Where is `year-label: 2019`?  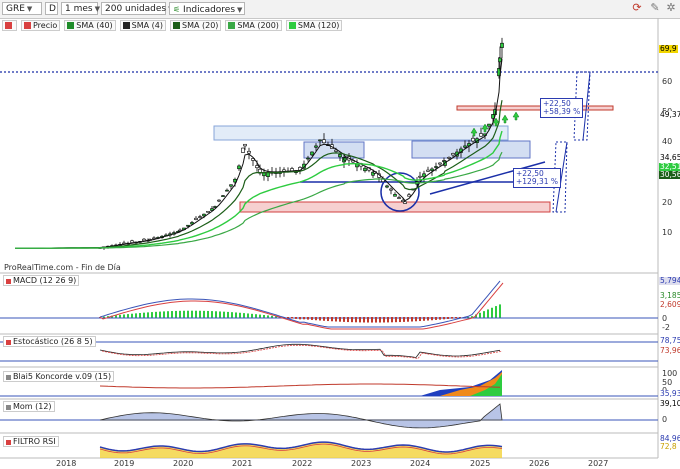 year-label: 2019 is located at coordinates (124, 463).